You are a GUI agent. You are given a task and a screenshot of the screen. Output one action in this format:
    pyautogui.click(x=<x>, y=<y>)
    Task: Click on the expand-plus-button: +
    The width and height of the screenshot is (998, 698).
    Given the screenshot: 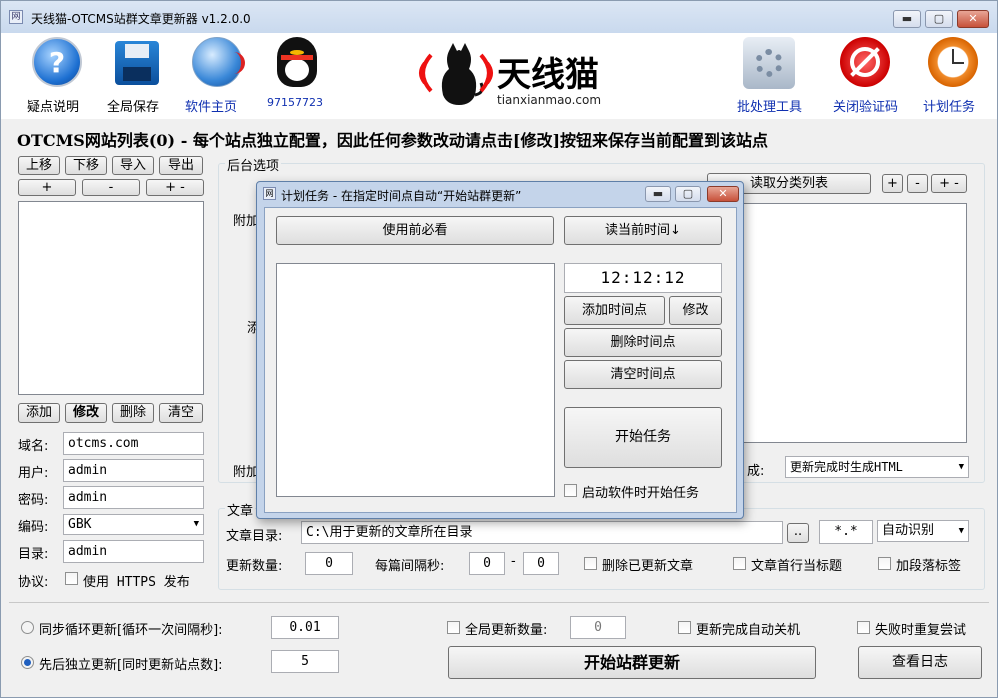 What is the action you would take?
    pyautogui.click(x=47, y=187)
    